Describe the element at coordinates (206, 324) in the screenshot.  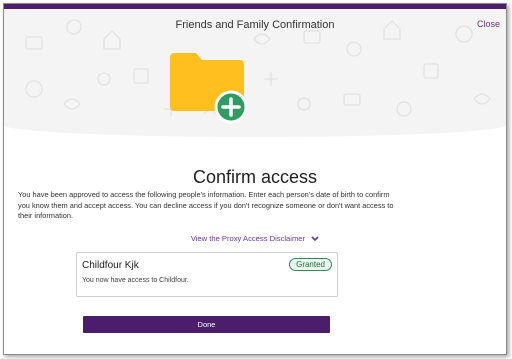
I see `done-button: Done` at that location.